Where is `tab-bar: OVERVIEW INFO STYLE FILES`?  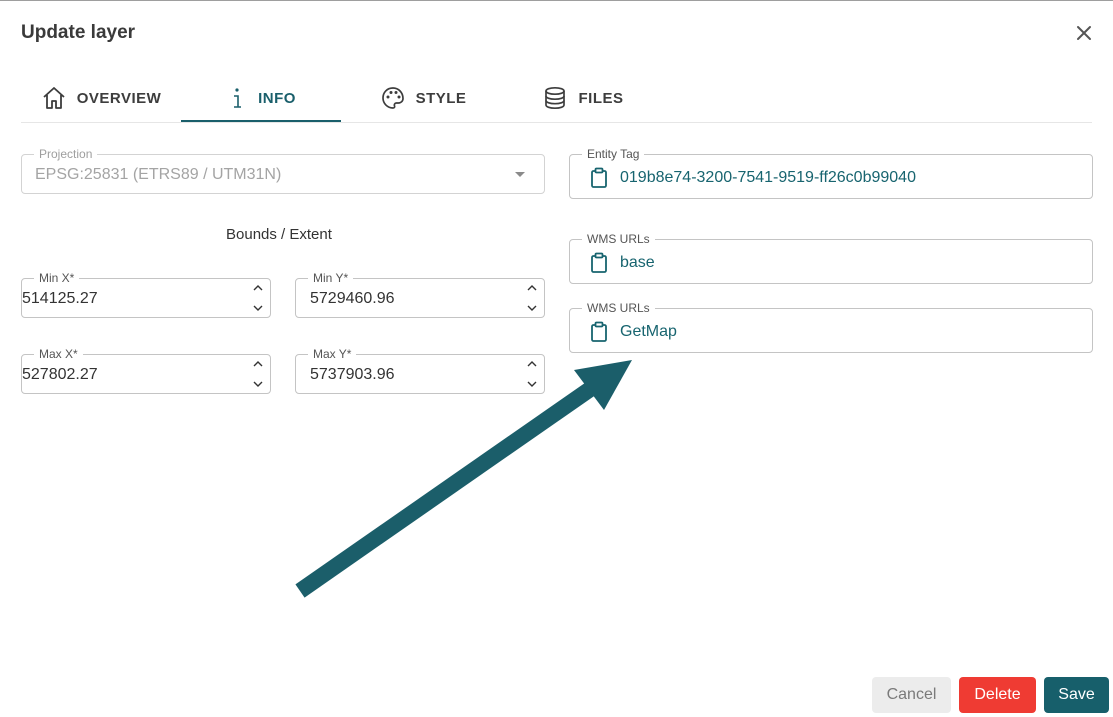 tab-bar: OVERVIEW INFO STYLE FILES is located at coordinates (556, 99).